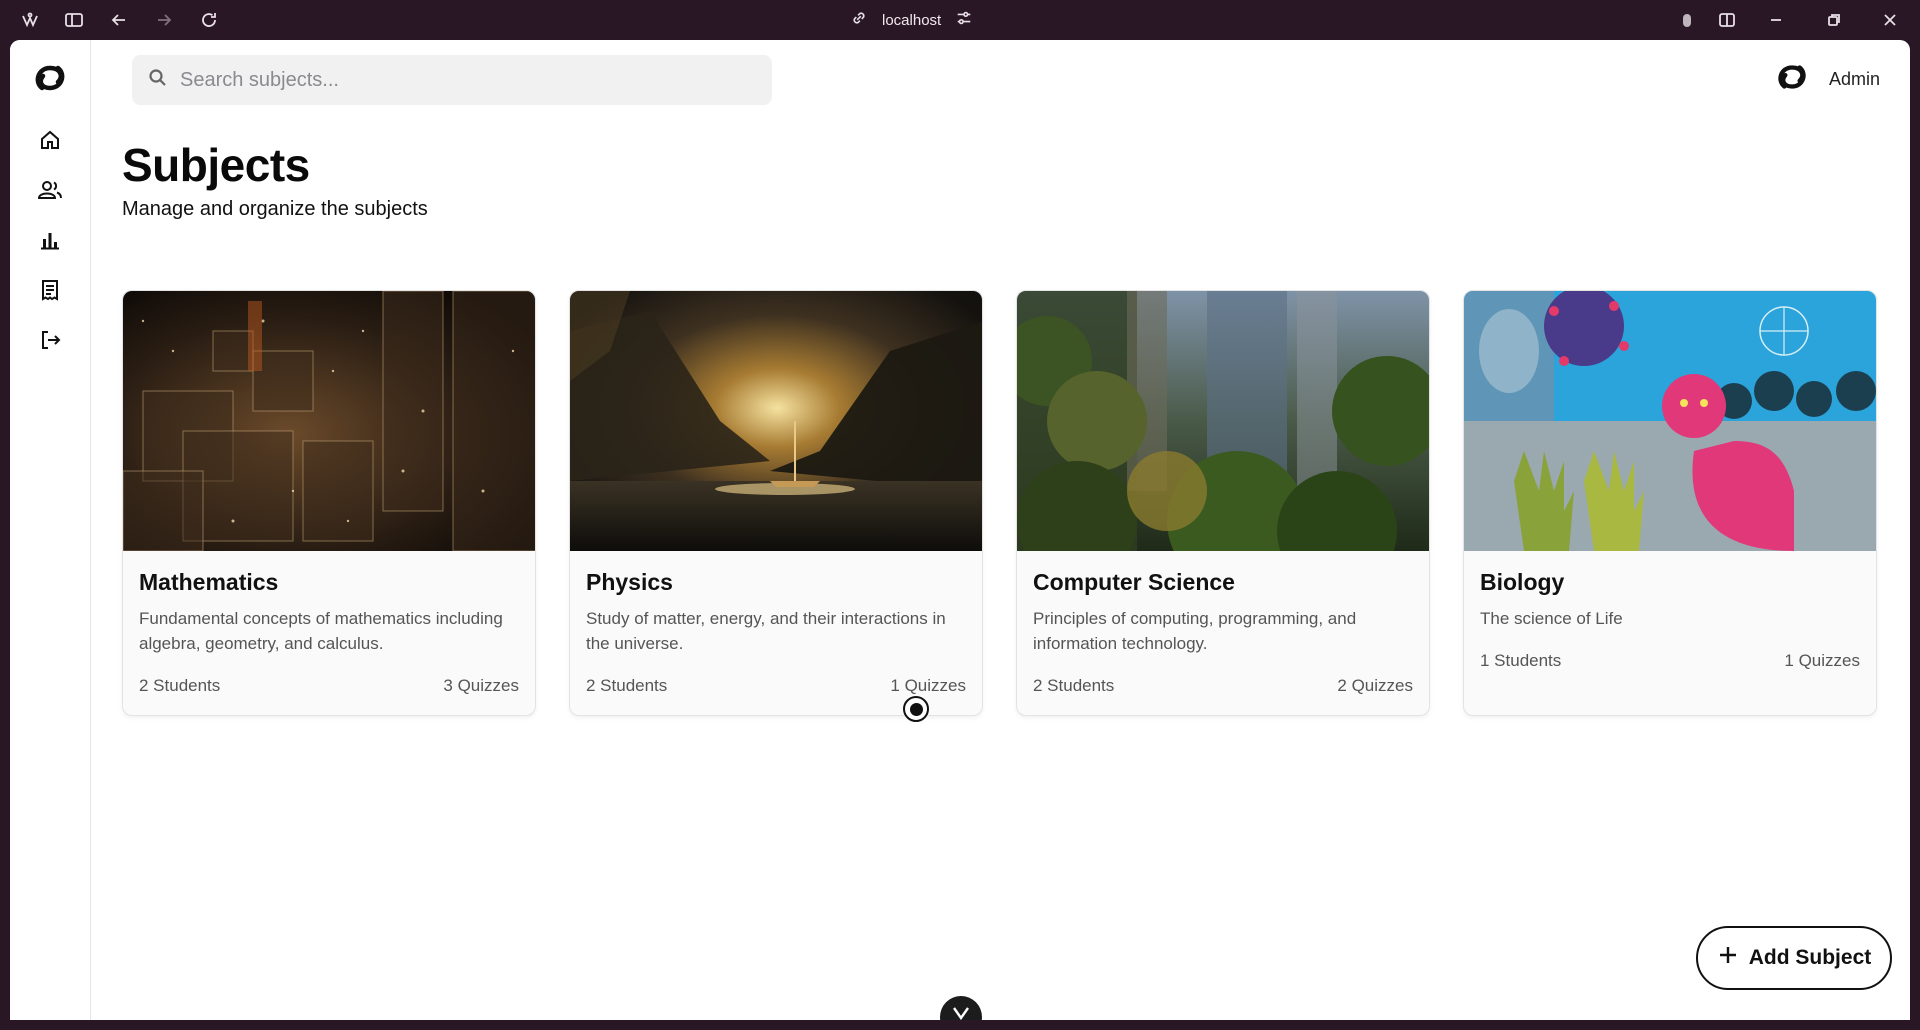 This screenshot has width=1920, height=1030. Describe the element at coordinates (1834, 20) in the screenshot. I see `maximize-icon` at that location.